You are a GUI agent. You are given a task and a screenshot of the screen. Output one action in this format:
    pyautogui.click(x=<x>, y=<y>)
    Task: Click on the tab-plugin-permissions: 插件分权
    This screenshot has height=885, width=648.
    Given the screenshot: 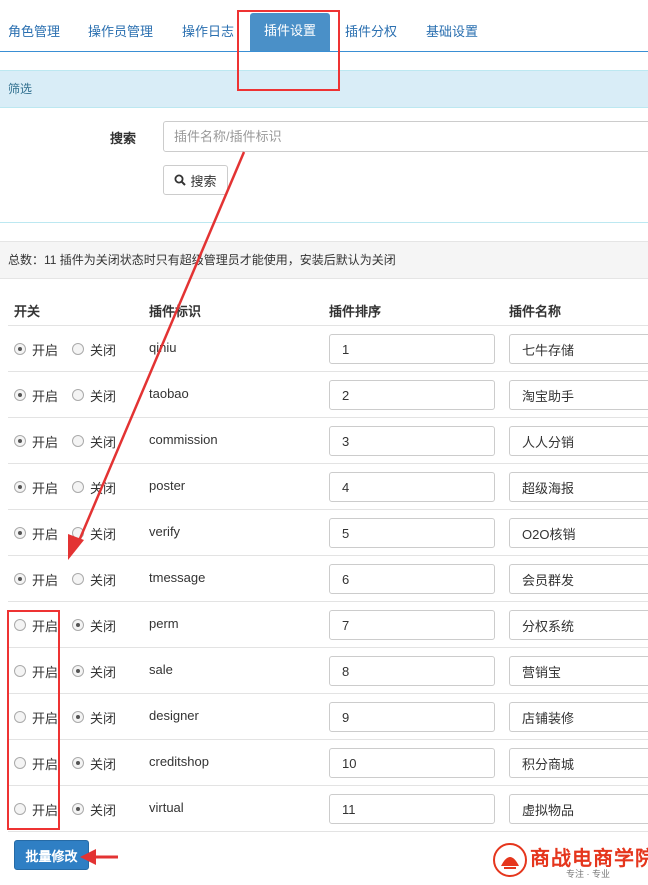 What is the action you would take?
    pyautogui.click(x=371, y=33)
    